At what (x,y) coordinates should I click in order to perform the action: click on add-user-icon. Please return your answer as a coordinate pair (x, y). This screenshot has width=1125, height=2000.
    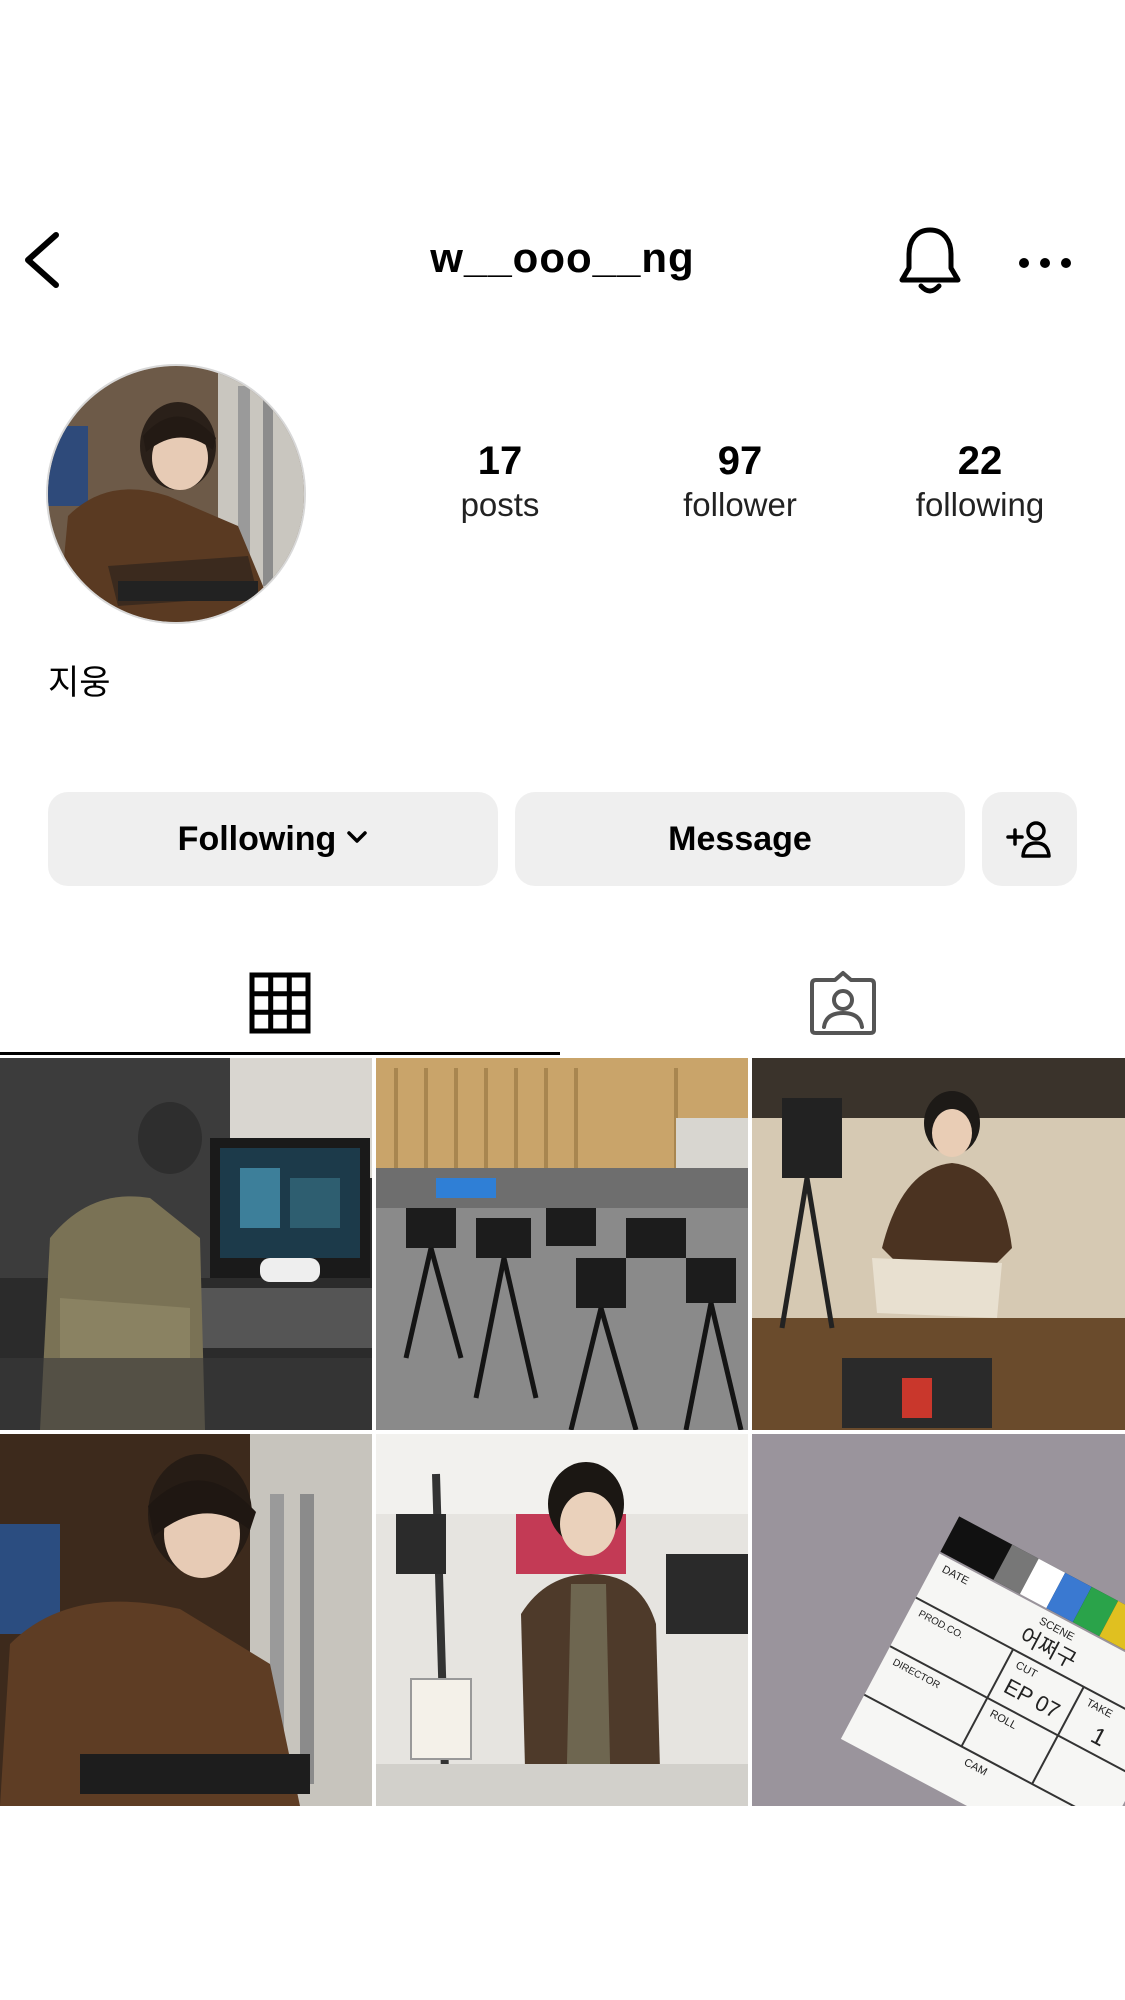
    Looking at the image, I should click on (1028, 839).